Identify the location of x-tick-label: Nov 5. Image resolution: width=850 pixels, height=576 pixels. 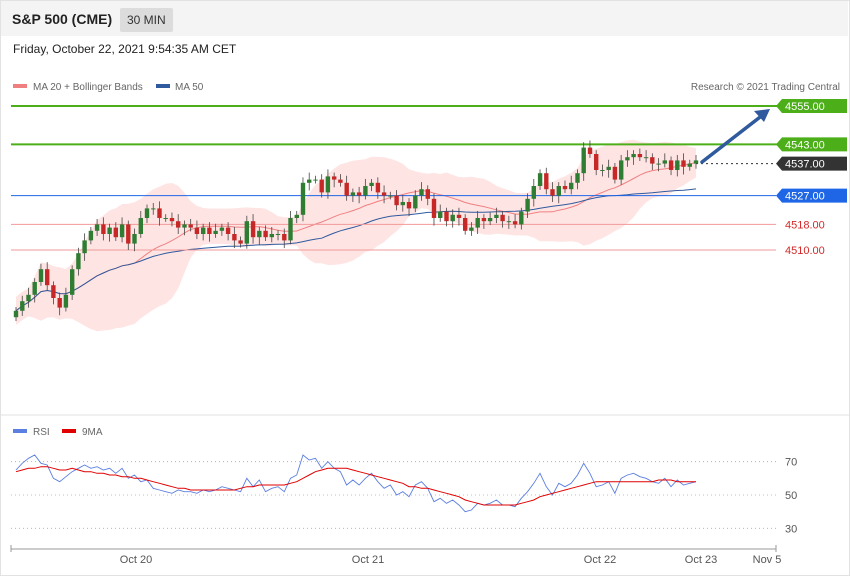
(767, 560).